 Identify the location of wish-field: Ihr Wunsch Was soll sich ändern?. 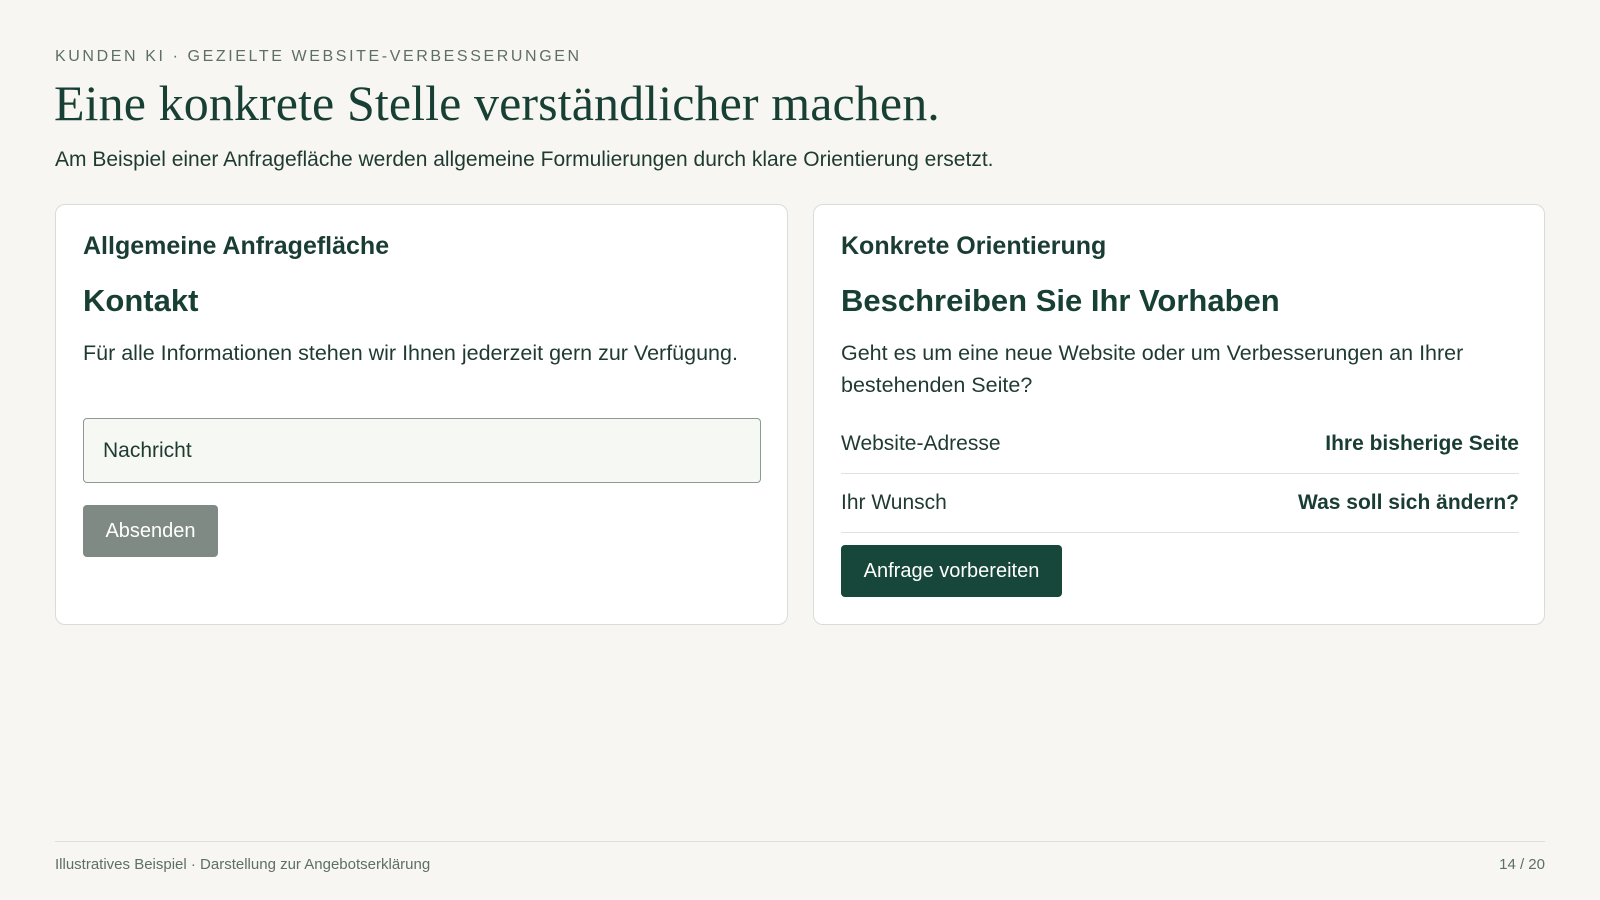
(1180, 503).